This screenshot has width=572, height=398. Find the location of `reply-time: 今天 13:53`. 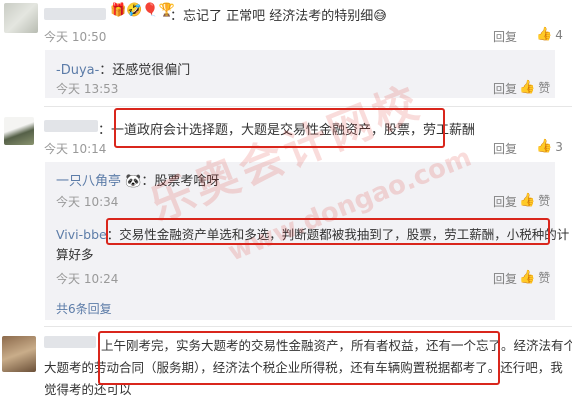

reply-time: 今天 13:53 is located at coordinates (87, 89).